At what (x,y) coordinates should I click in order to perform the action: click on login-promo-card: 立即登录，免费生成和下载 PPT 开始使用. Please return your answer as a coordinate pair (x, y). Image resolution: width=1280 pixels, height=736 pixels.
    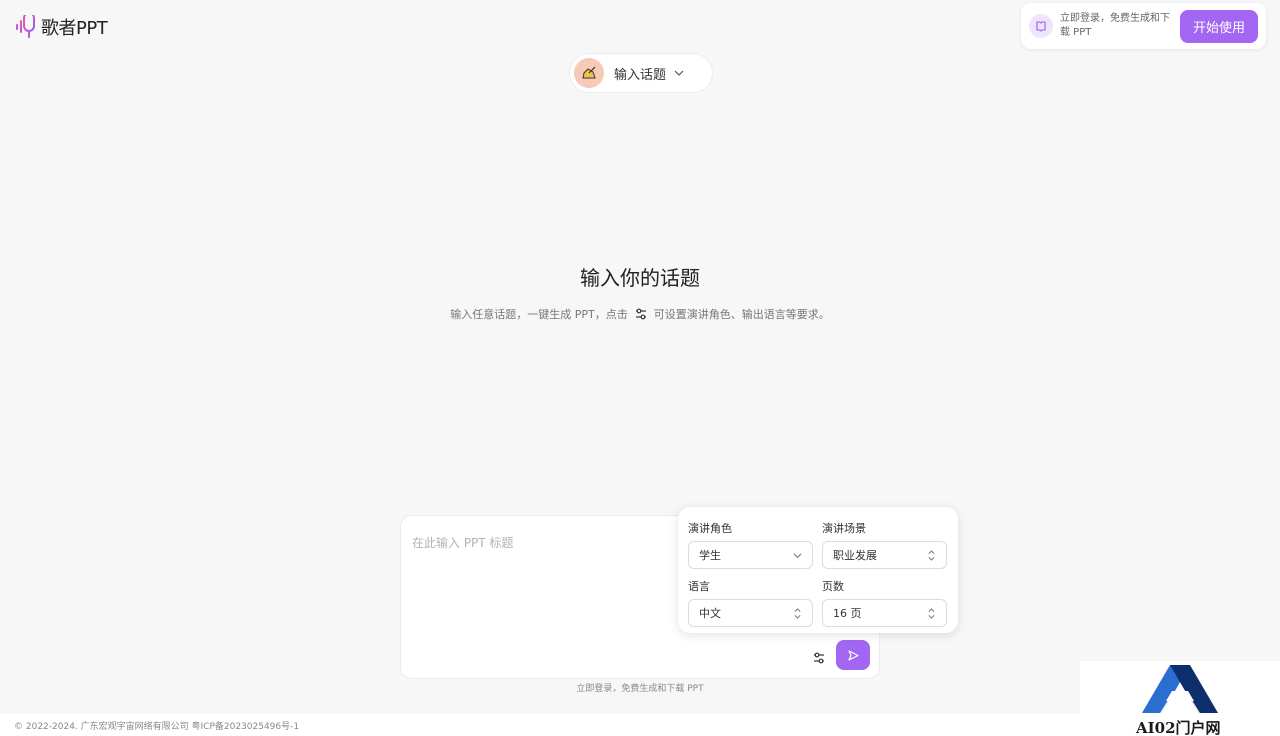
    Looking at the image, I should click on (1143, 26).